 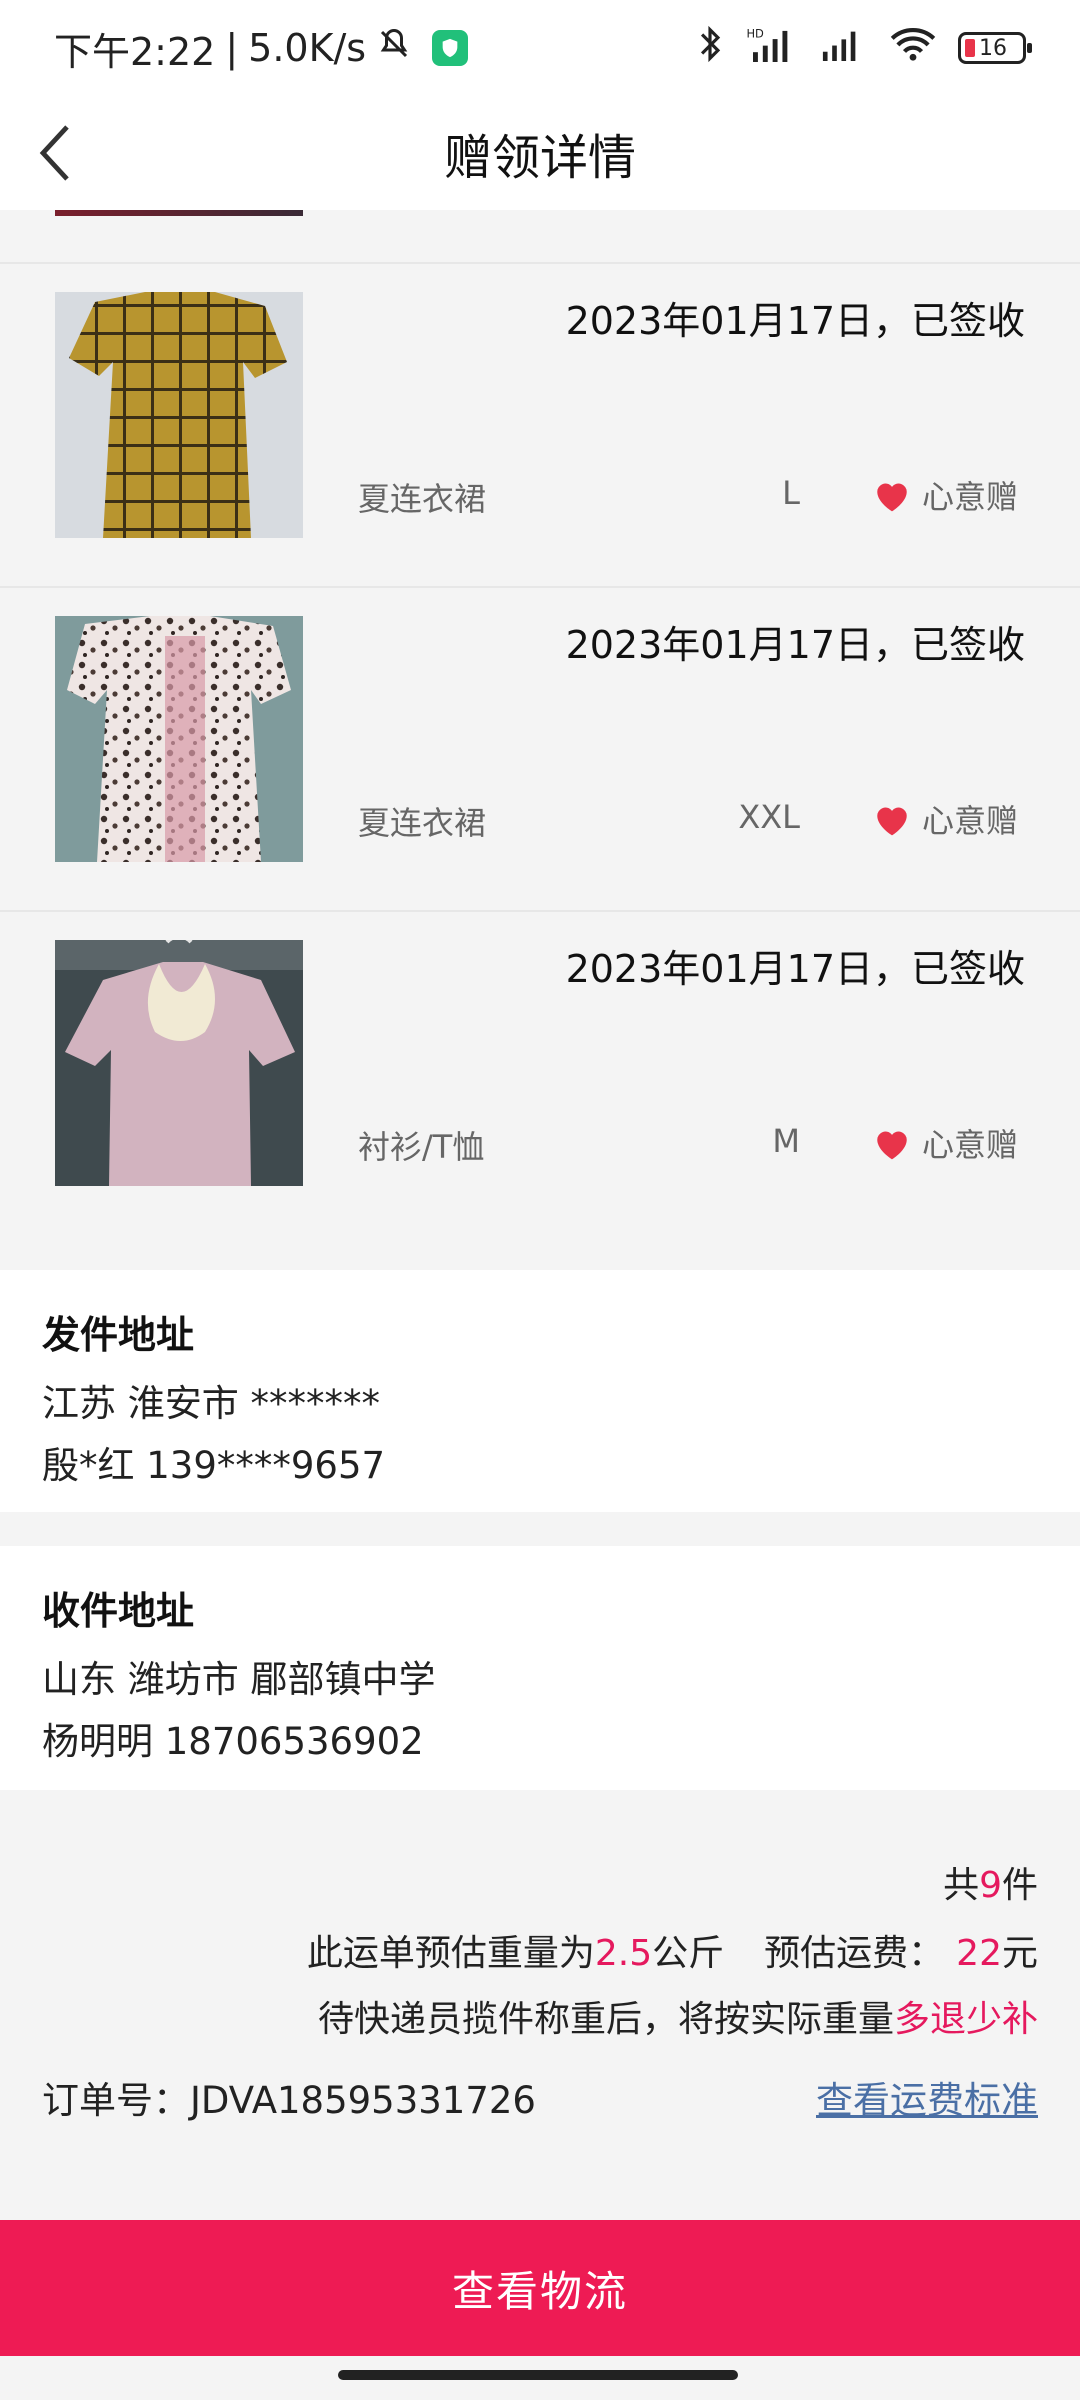 I want to click on fee-prefix: 预估运费：, so click(x=854, y=1953).